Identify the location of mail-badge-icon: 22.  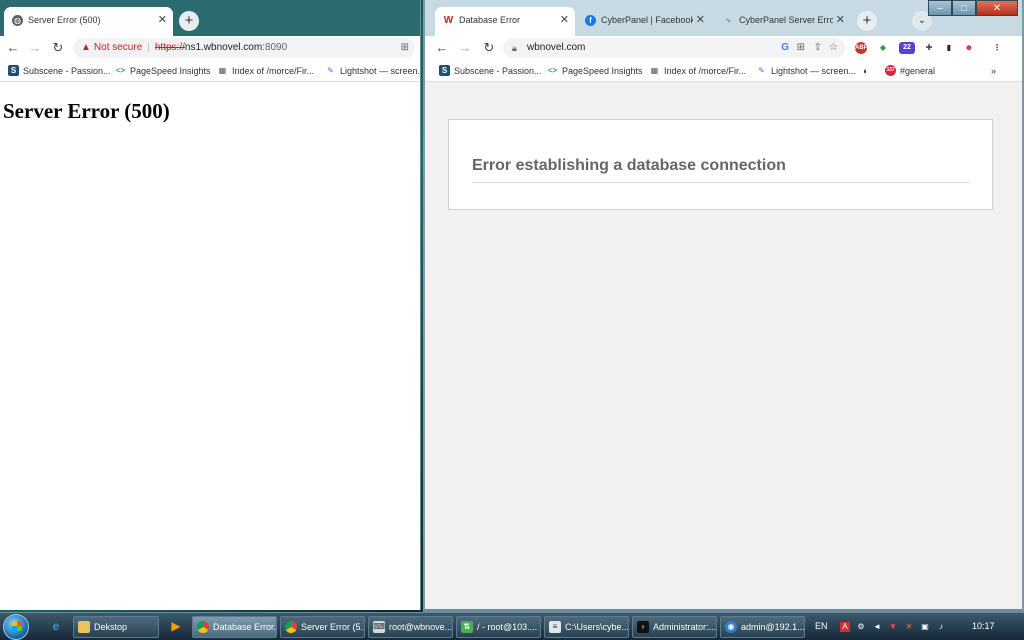
(907, 48).